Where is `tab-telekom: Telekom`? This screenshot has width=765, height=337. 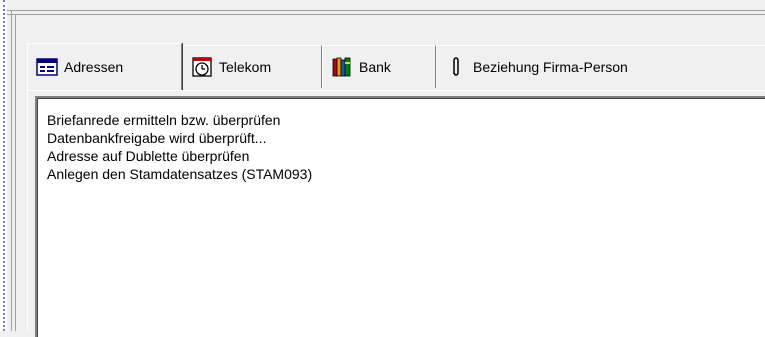 tab-telekom: Telekom is located at coordinates (252, 66).